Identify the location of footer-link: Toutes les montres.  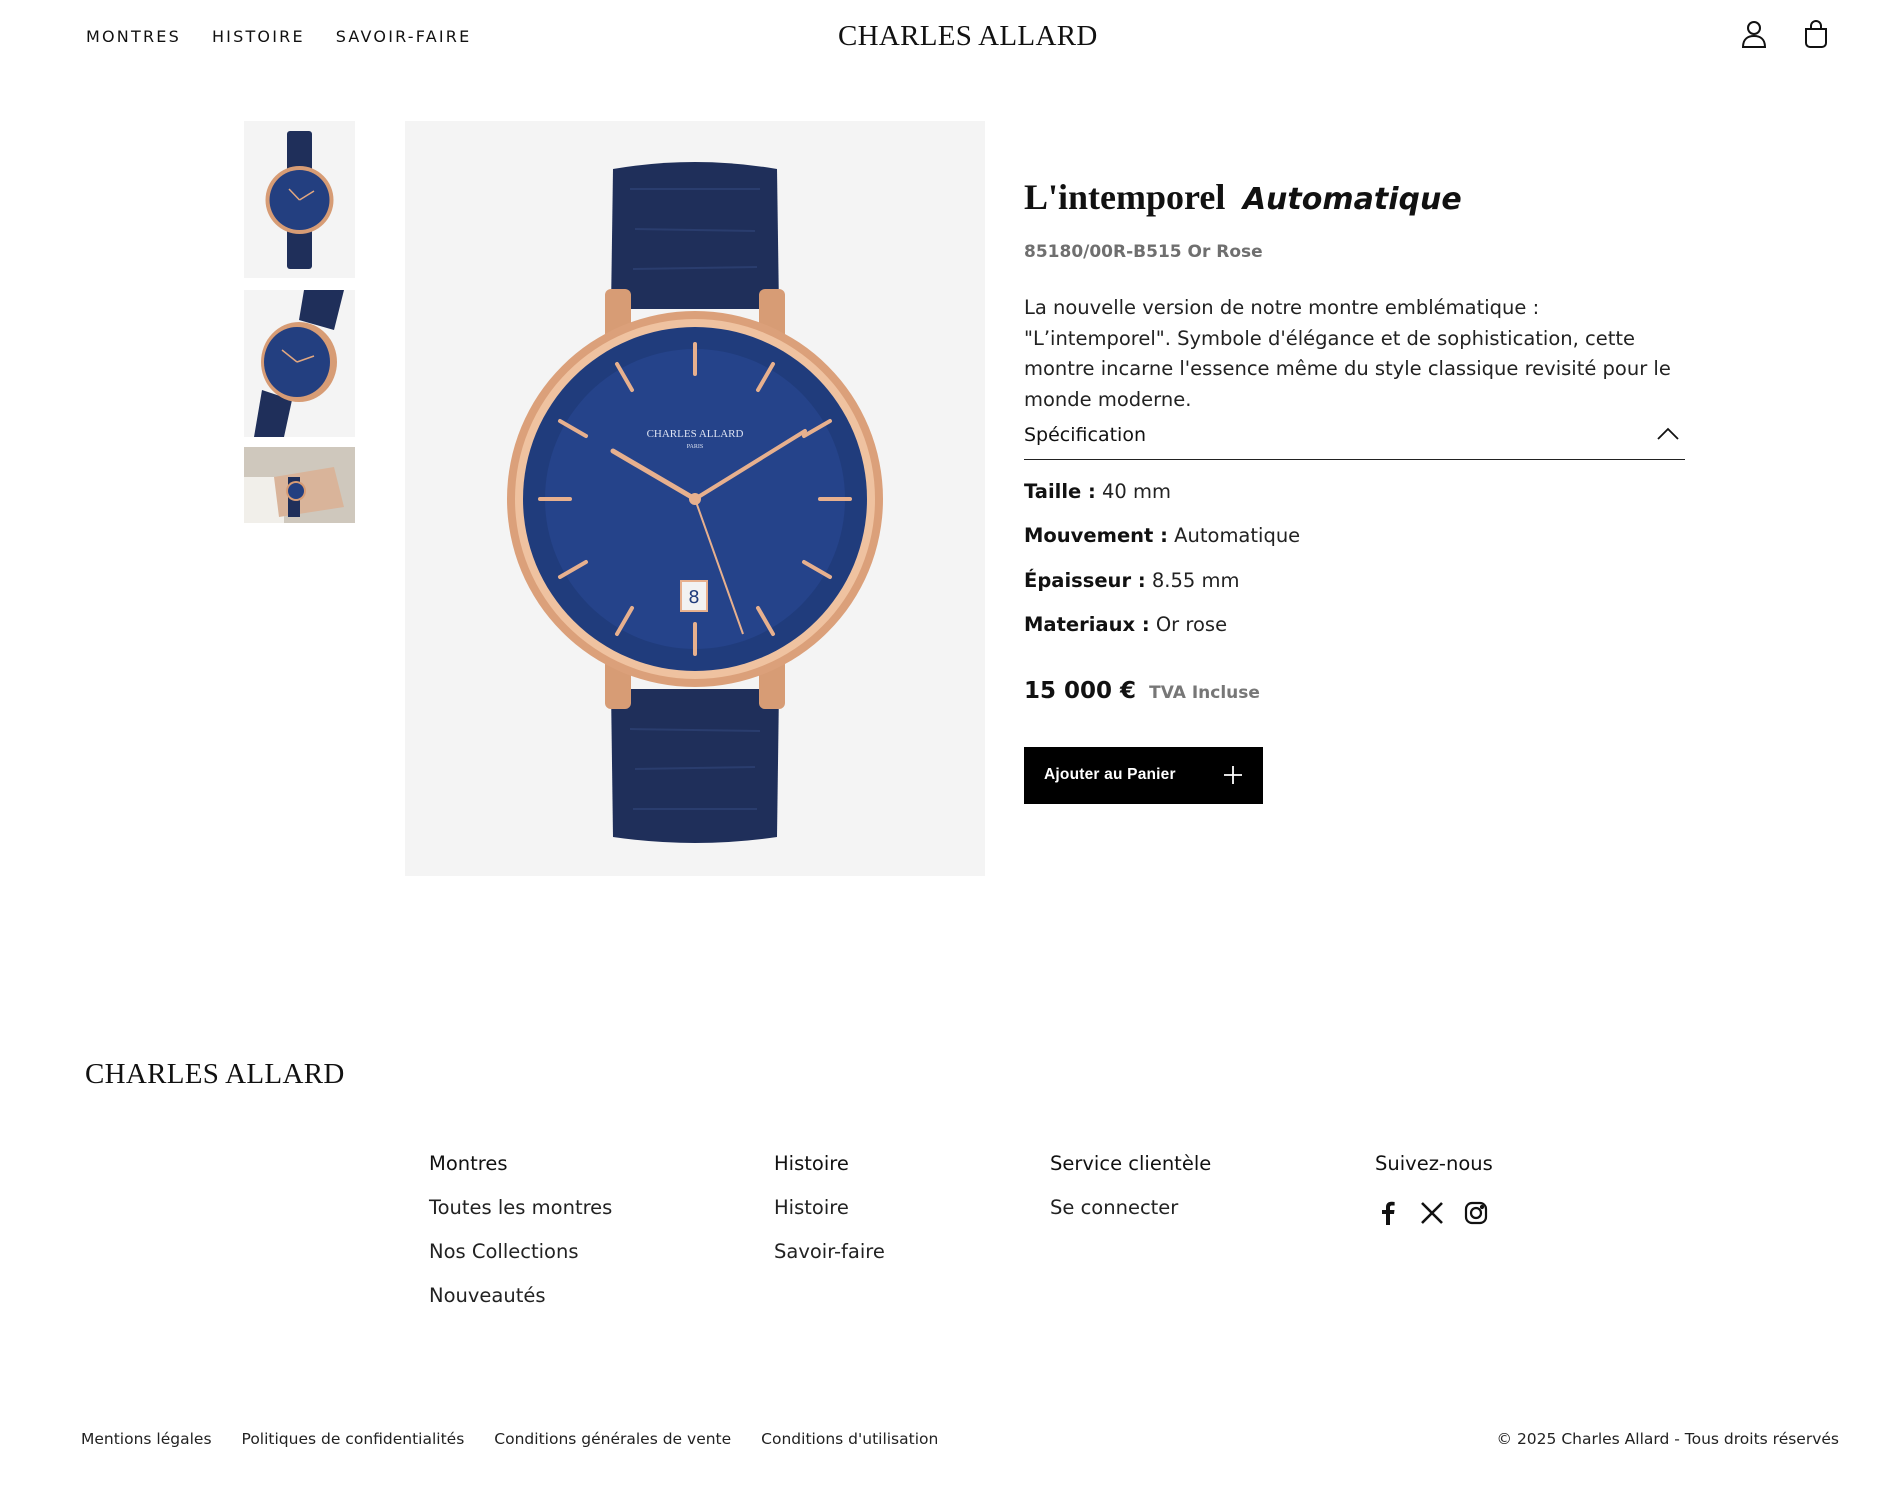
(520, 1212).